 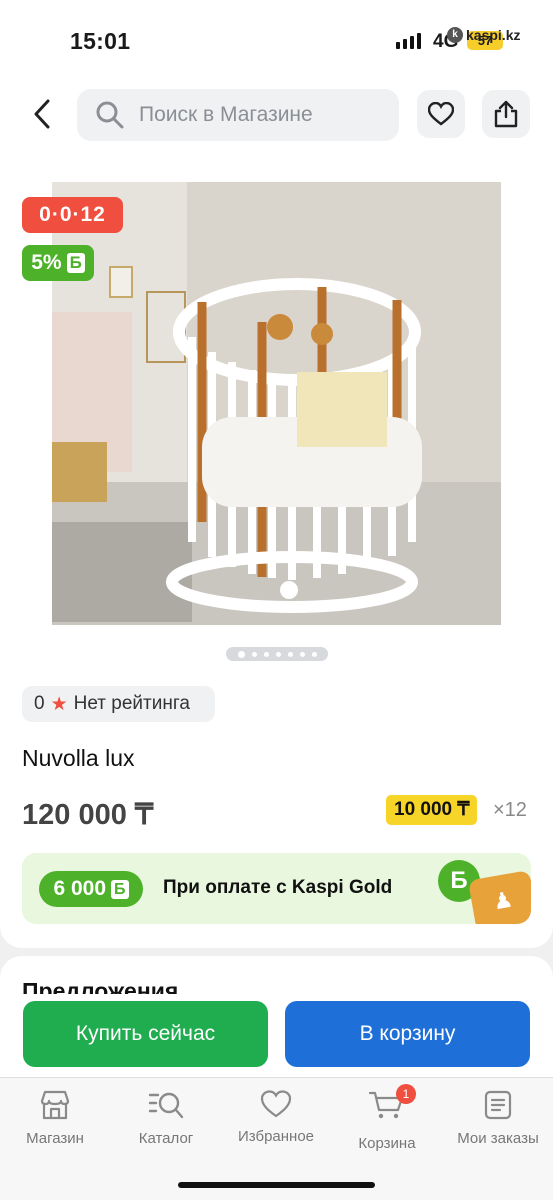 I want to click on cart-count-badge: 1, so click(x=406, y=1094).